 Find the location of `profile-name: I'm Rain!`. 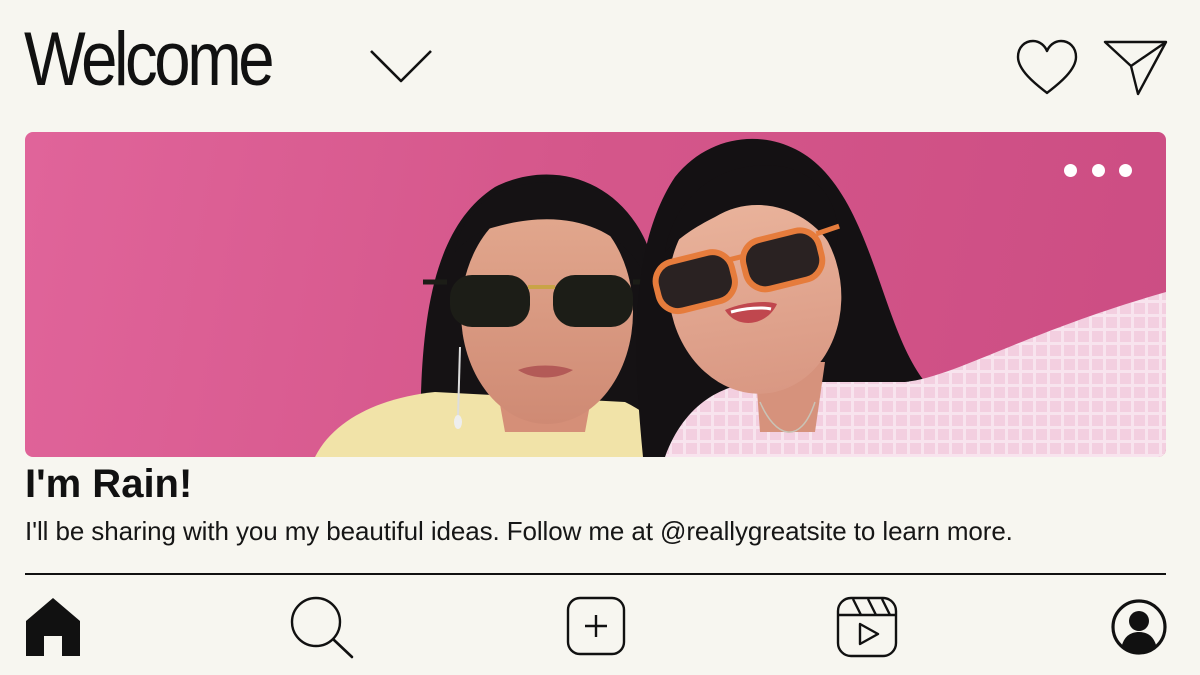

profile-name: I'm Rain! is located at coordinates (109, 484).